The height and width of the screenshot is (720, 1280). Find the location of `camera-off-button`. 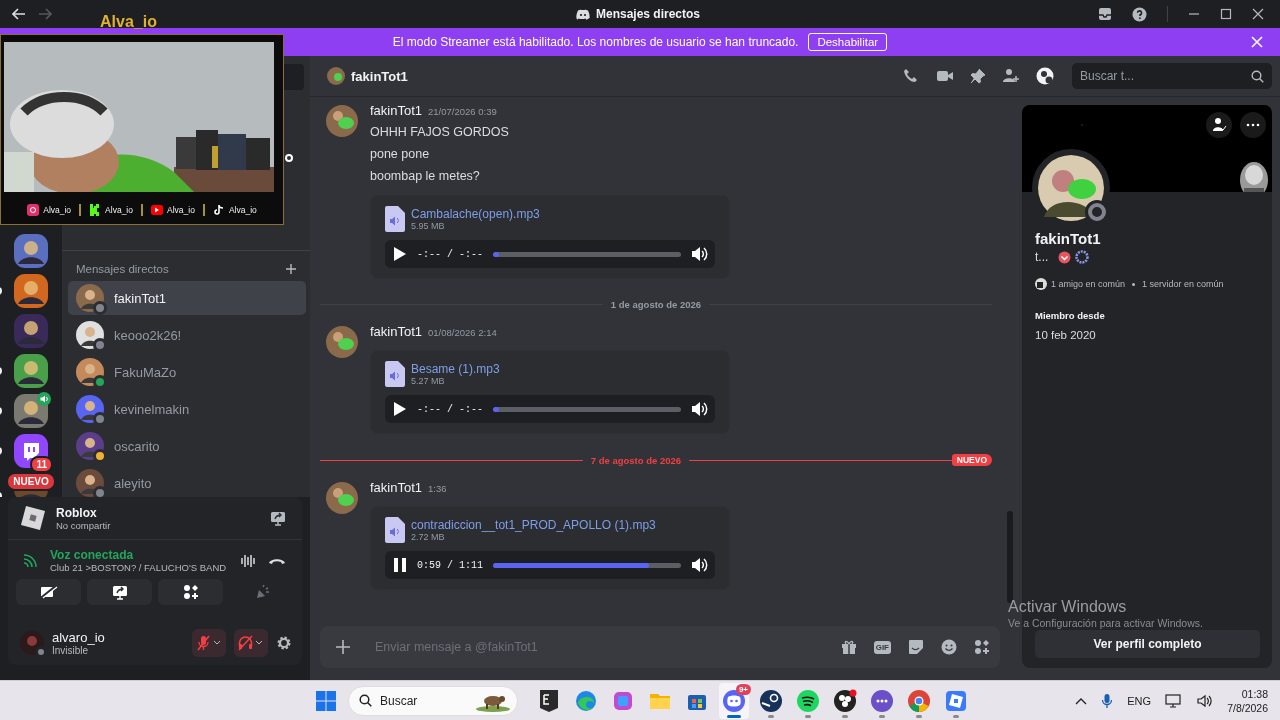

camera-off-button is located at coordinates (48, 592).